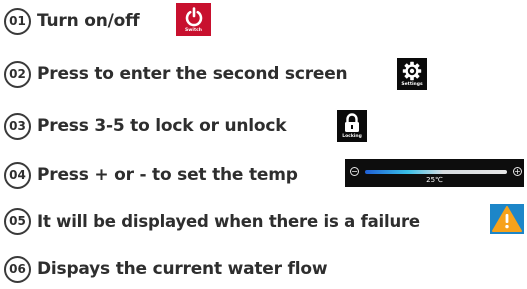 This screenshot has width=527, height=289. I want to click on instruction-row-04: 04 Press + or - to set the temp, so click(151, 175).